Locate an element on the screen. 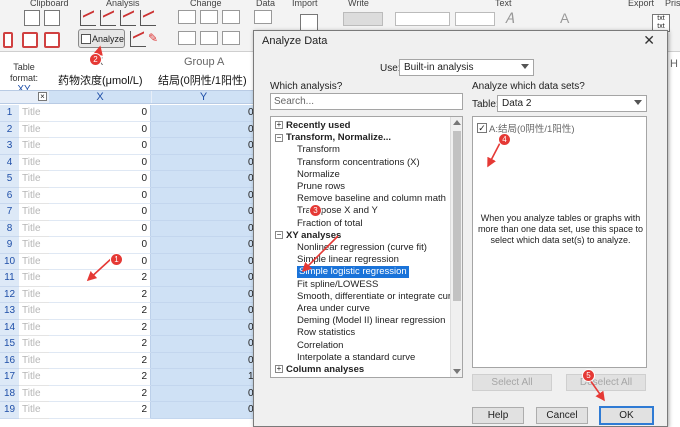 The width and height of the screenshot is (680, 427). table-row: 1 Title 0 0 is located at coordinates (127, 113).